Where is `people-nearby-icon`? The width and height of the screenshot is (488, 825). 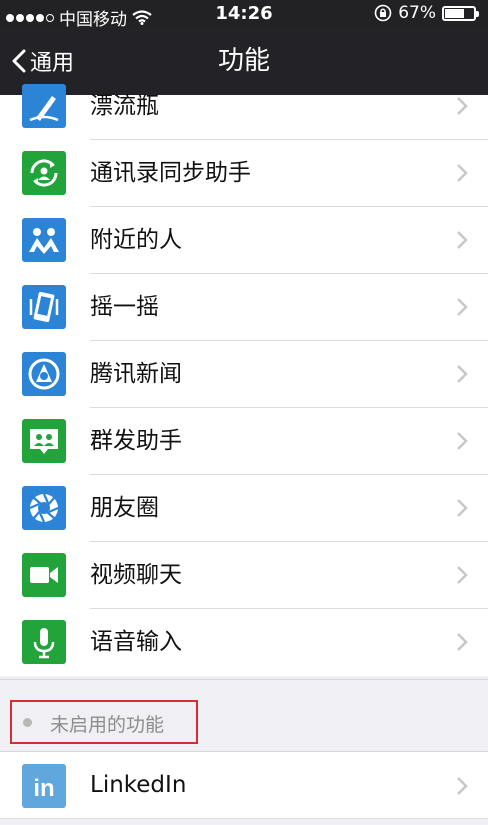
people-nearby-icon is located at coordinates (44, 240).